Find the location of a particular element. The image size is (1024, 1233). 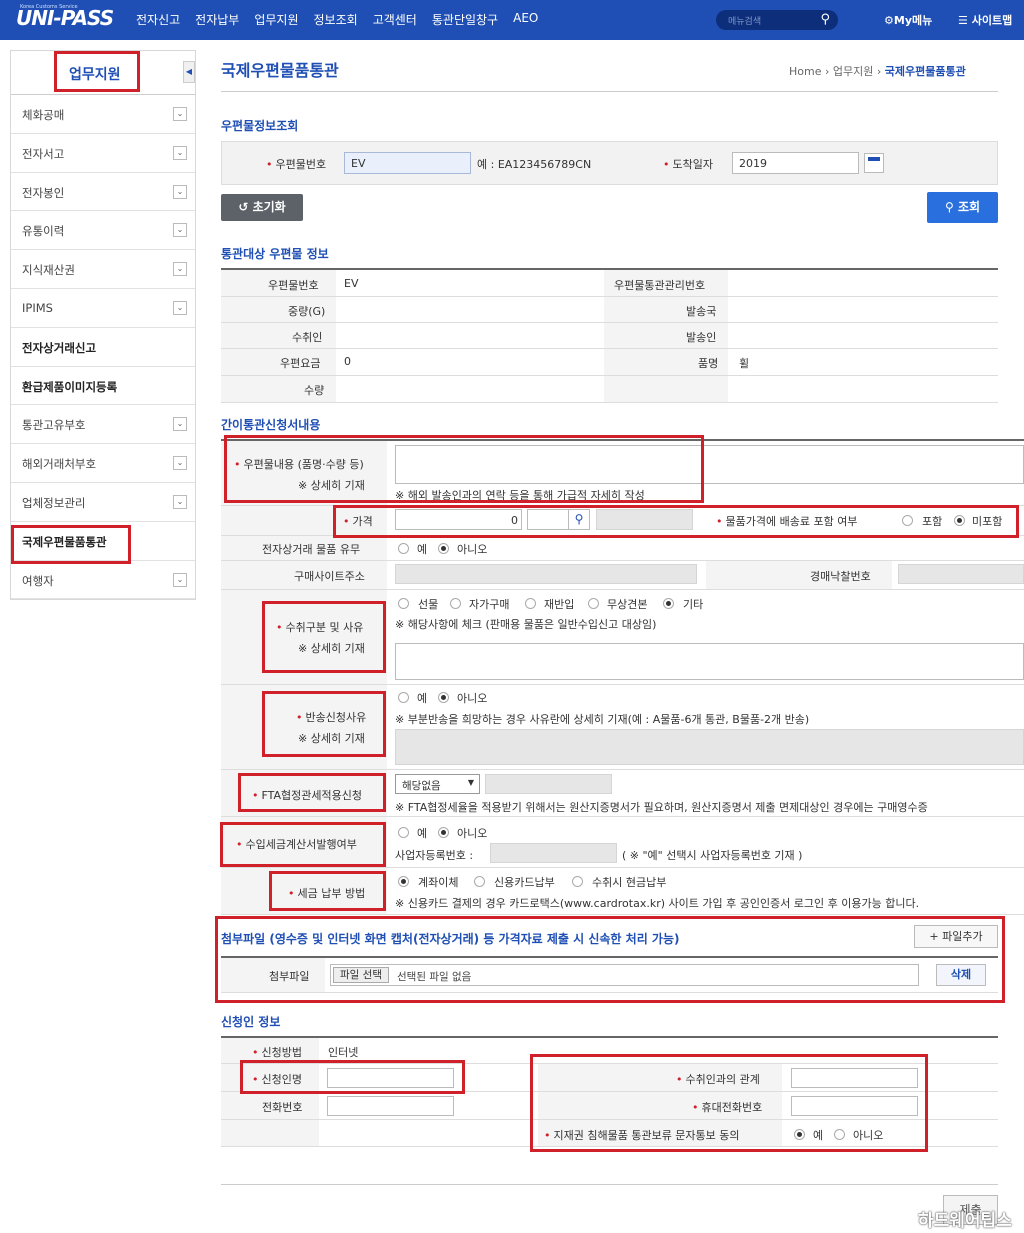

mobile-input is located at coordinates (854, 1106).